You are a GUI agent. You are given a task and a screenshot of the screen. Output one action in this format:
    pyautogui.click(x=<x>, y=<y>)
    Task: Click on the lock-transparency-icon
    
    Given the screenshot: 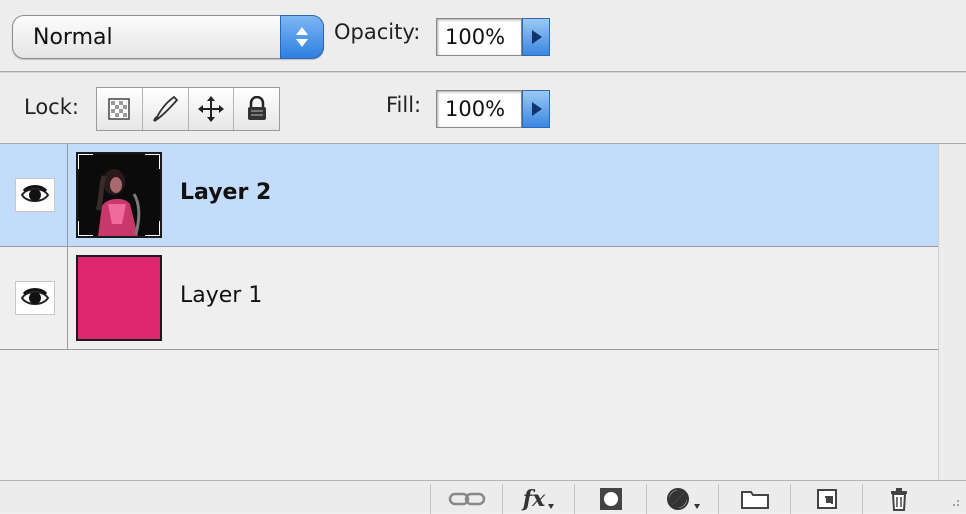 What is the action you would take?
    pyautogui.click(x=119, y=109)
    